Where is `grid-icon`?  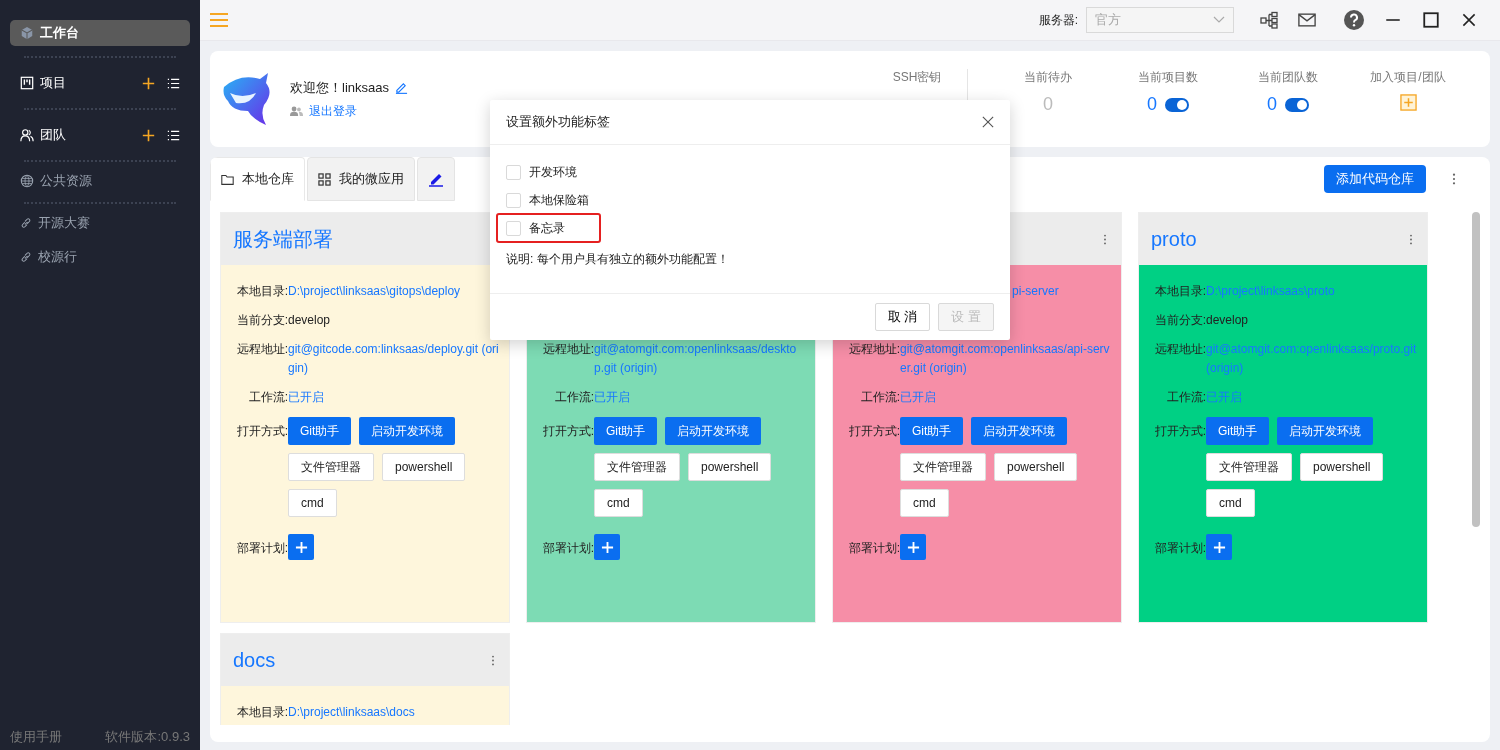
grid-icon is located at coordinates (324, 179).